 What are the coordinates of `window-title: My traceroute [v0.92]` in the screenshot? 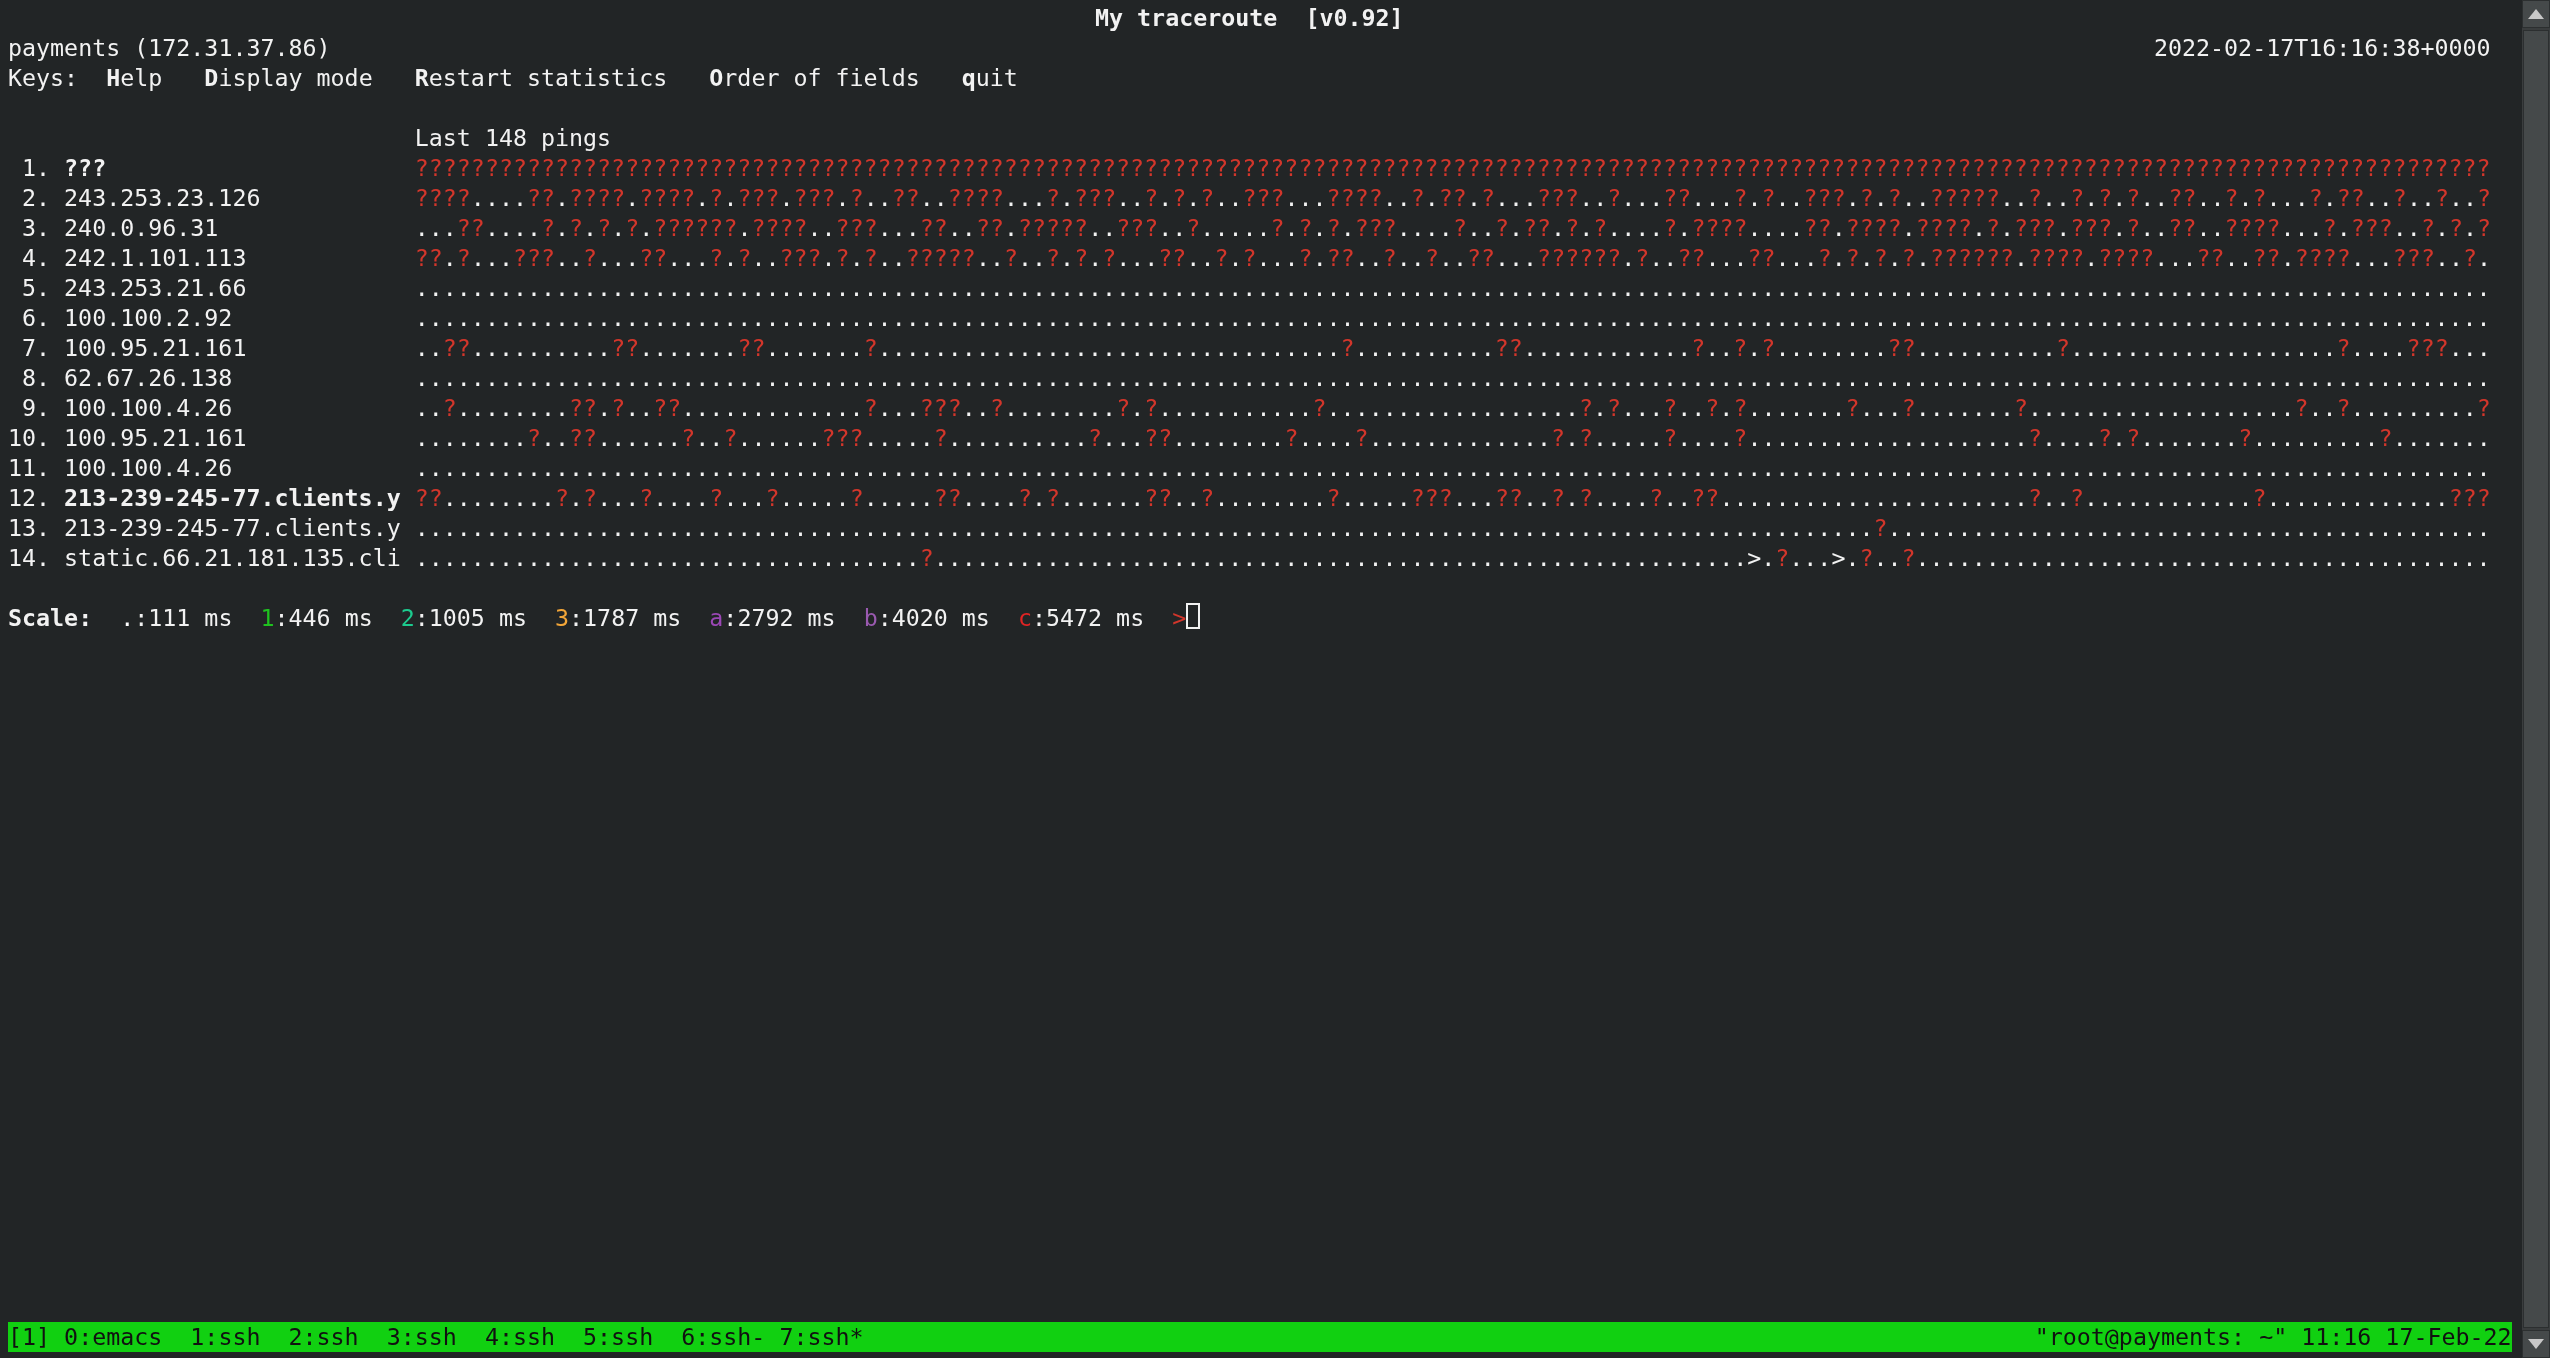 It's located at (1249, 18).